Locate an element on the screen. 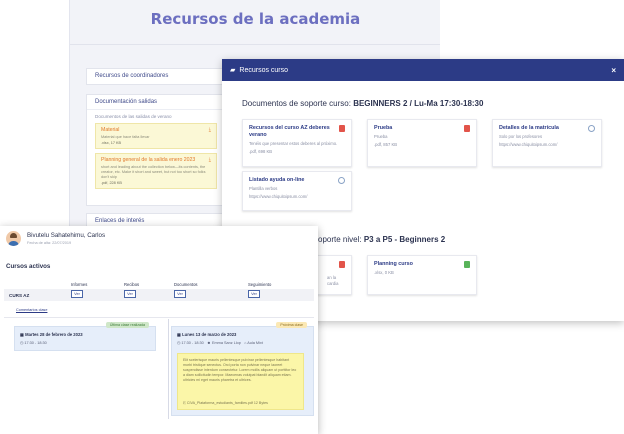 Image resolution: width=624 pixels, height=434 pixels. course-name: CURS AZ is located at coordinates (19, 295).